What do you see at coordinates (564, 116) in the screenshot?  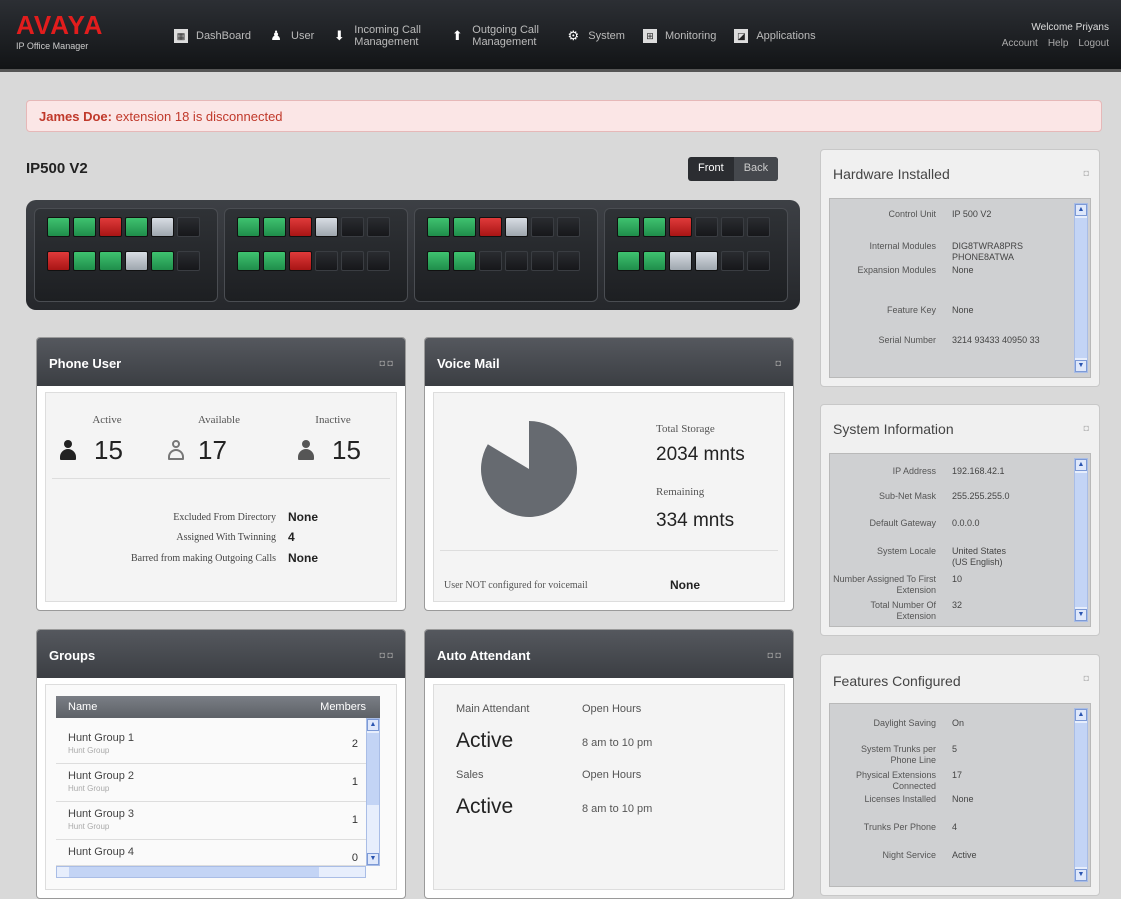 I see `disconnect-alert: James Doe: extension 18 is disconnected` at bounding box center [564, 116].